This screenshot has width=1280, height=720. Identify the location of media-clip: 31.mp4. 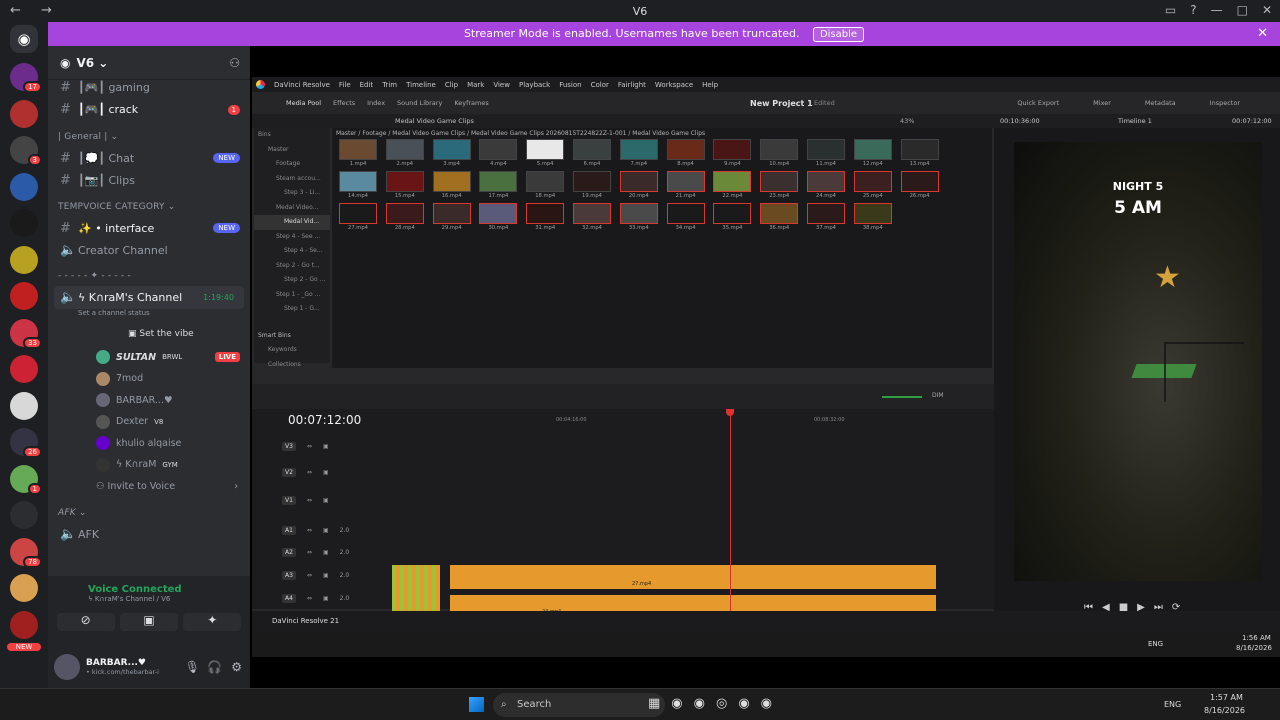
(545, 217).